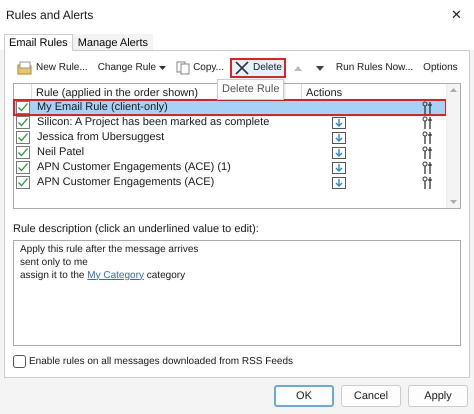 The height and width of the screenshot is (414, 474). I want to click on rule-name: Jessica from Ubersuggest, so click(101, 138).